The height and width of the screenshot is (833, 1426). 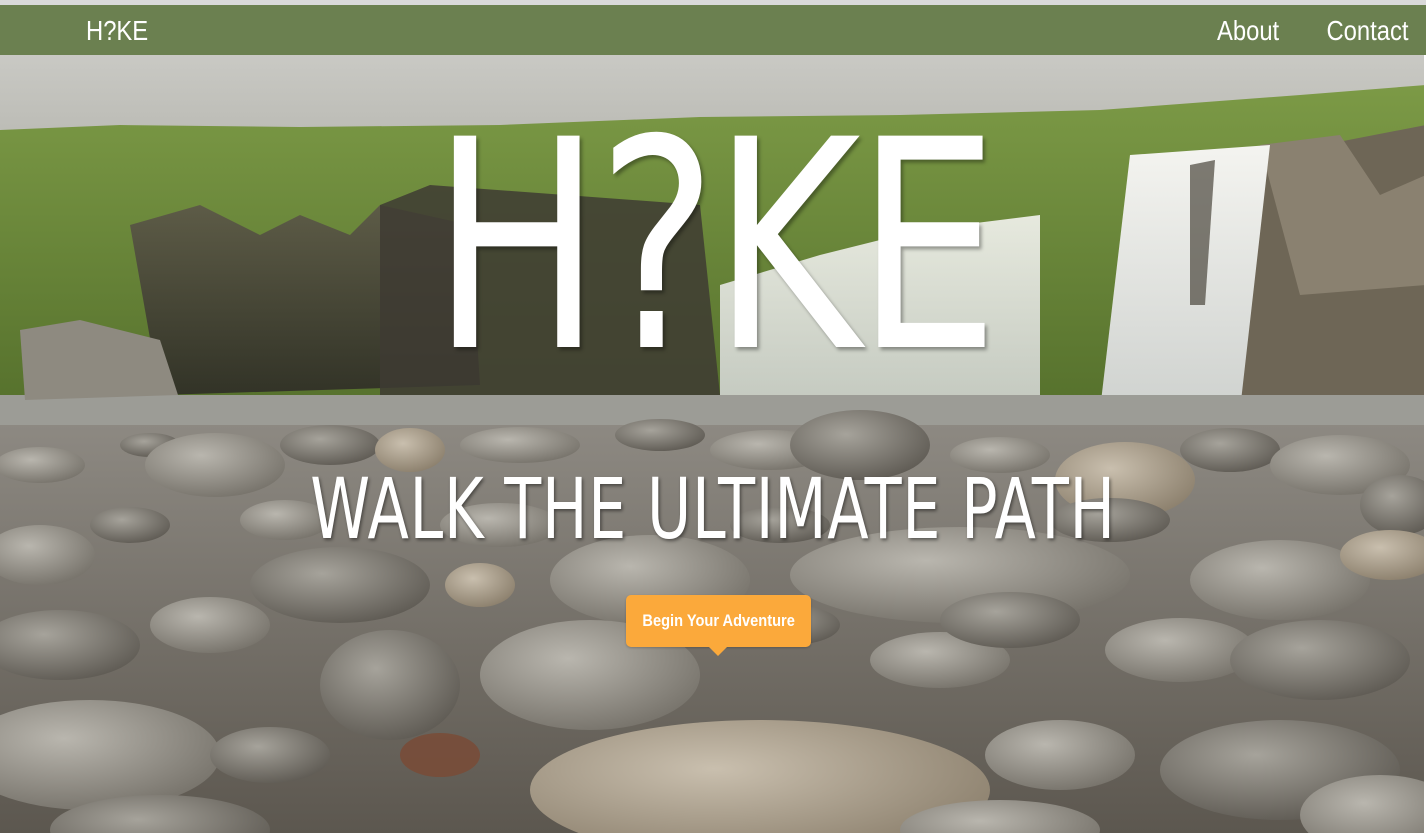 I want to click on nav-link-about: About, so click(x=1248, y=31).